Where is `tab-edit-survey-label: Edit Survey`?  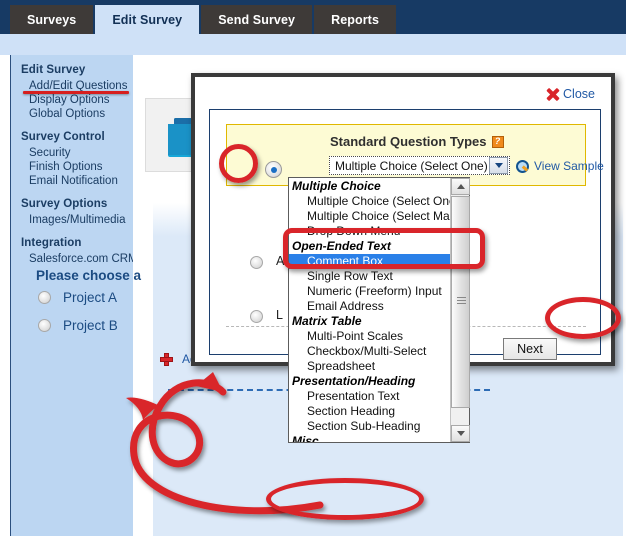
tab-edit-survey-label: Edit Survey is located at coordinates (147, 19).